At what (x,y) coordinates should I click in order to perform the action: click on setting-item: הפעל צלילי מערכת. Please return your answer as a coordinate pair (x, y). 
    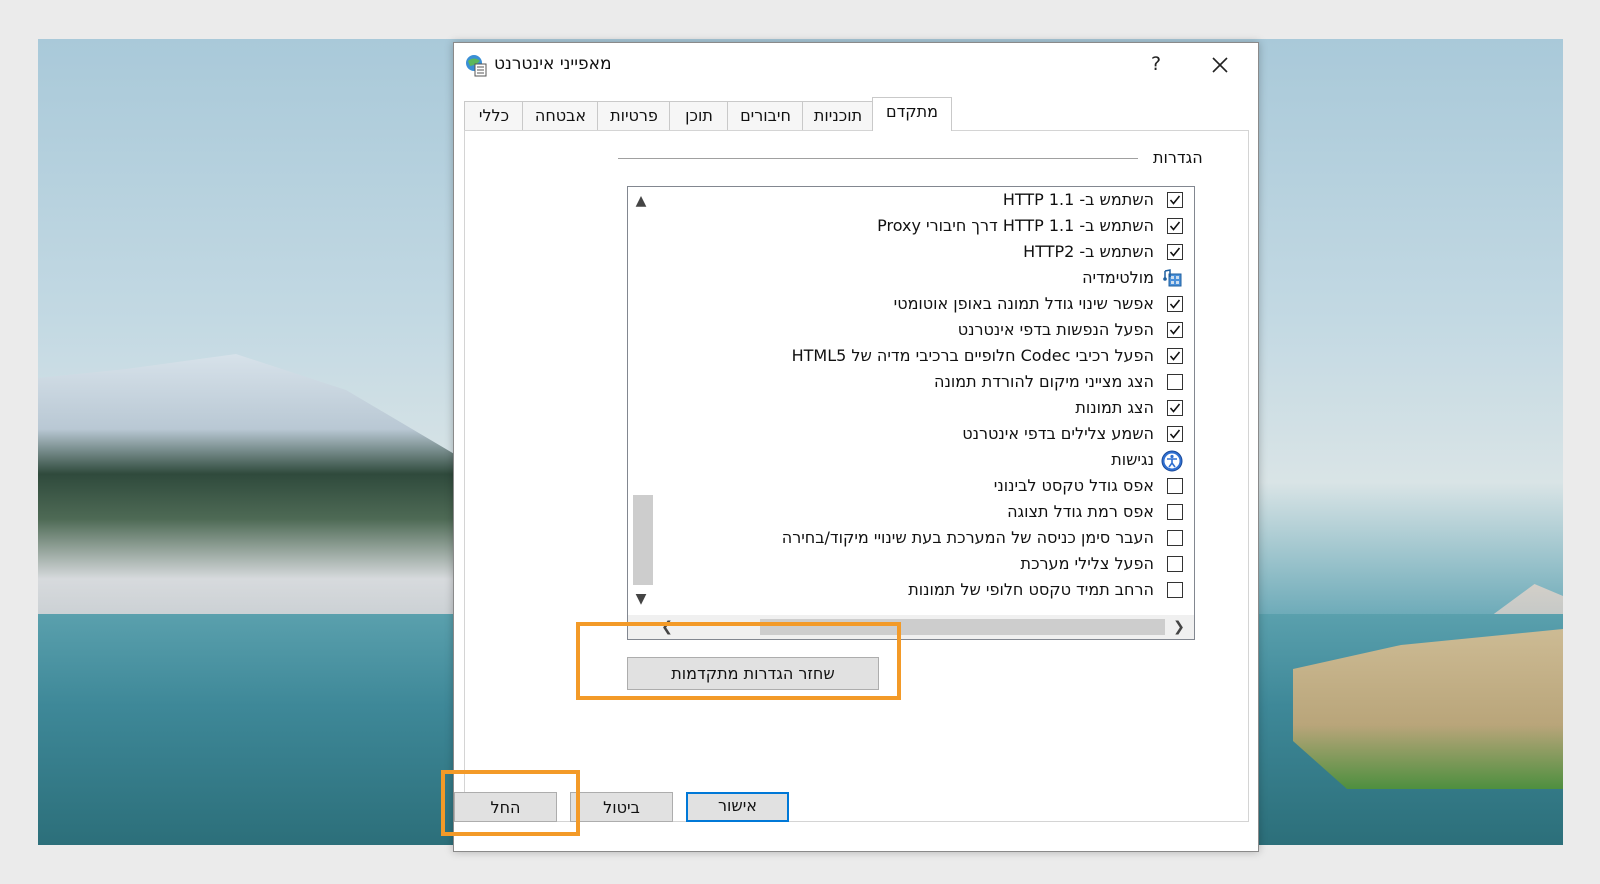
    Looking at the image, I should click on (923, 565).